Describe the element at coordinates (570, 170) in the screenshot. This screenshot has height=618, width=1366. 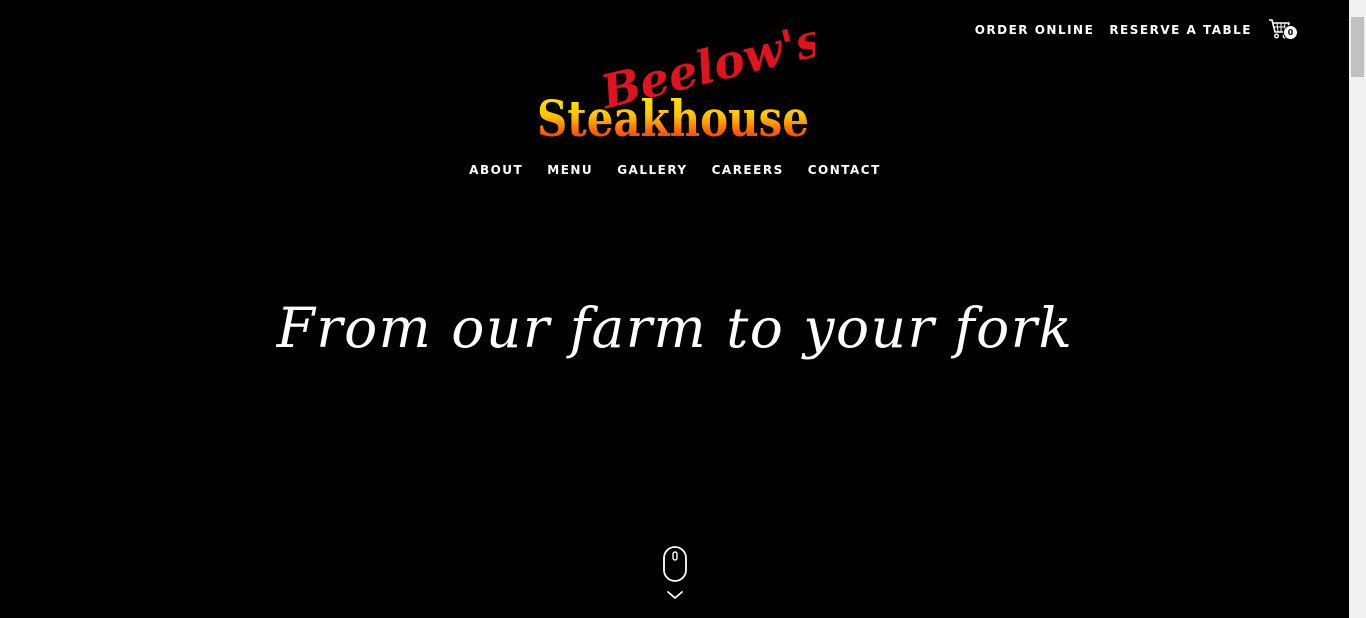
I see `nav-item-menu: MENU` at that location.